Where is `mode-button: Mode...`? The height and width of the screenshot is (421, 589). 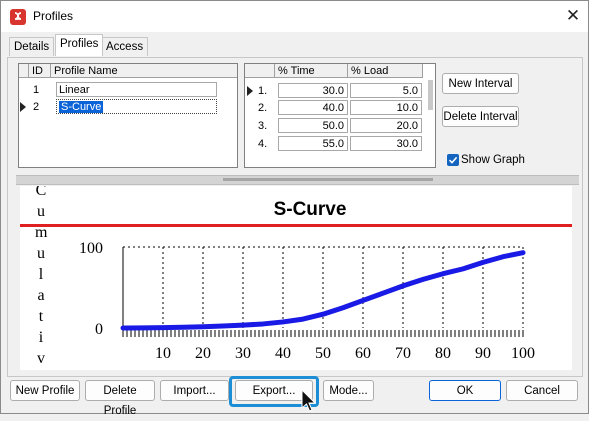 mode-button: Mode... is located at coordinates (348, 390).